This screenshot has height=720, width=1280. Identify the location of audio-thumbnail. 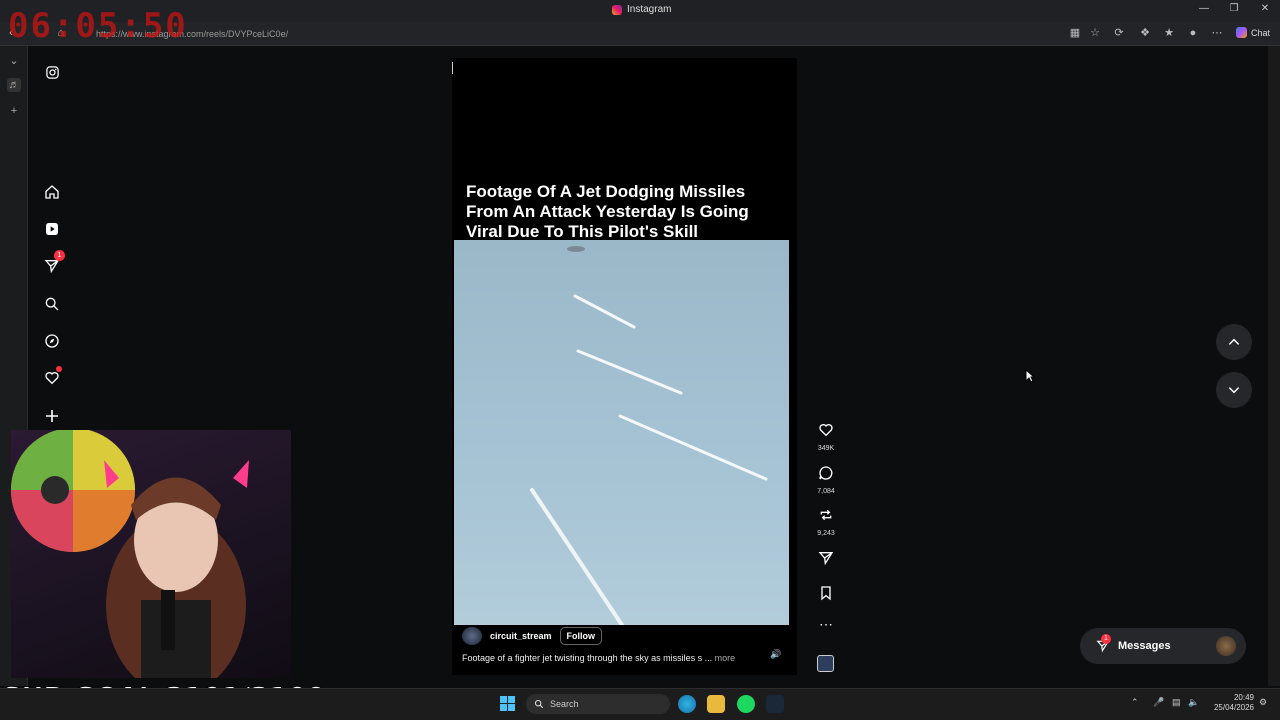
(825, 663).